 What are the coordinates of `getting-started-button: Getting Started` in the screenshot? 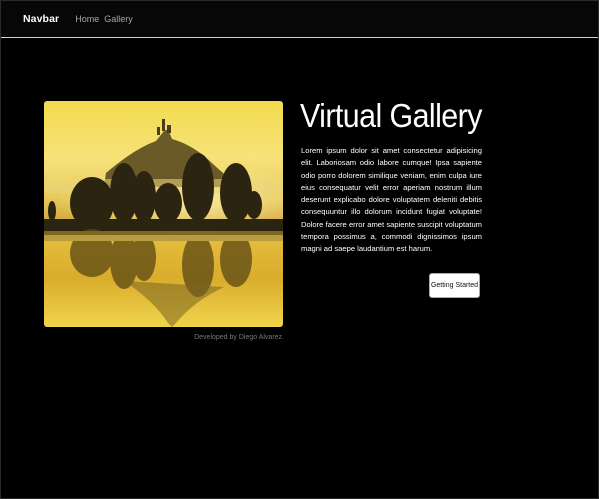 It's located at (454, 285).